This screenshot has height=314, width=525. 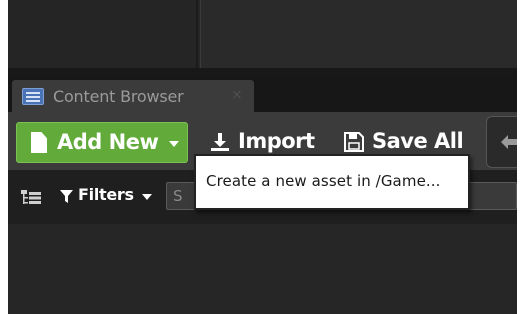 What do you see at coordinates (66, 196) in the screenshot?
I see `funnel-icon` at bounding box center [66, 196].